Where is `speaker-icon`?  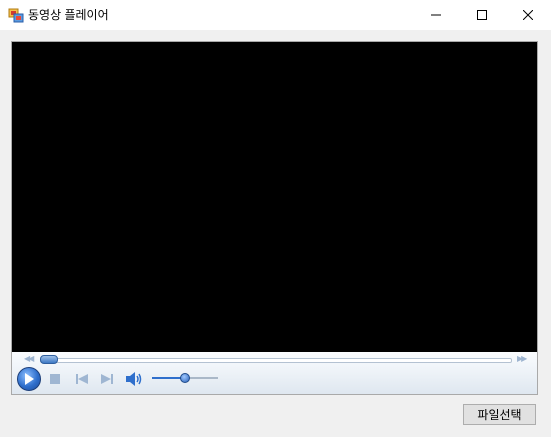 speaker-icon is located at coordinates (134, 379).